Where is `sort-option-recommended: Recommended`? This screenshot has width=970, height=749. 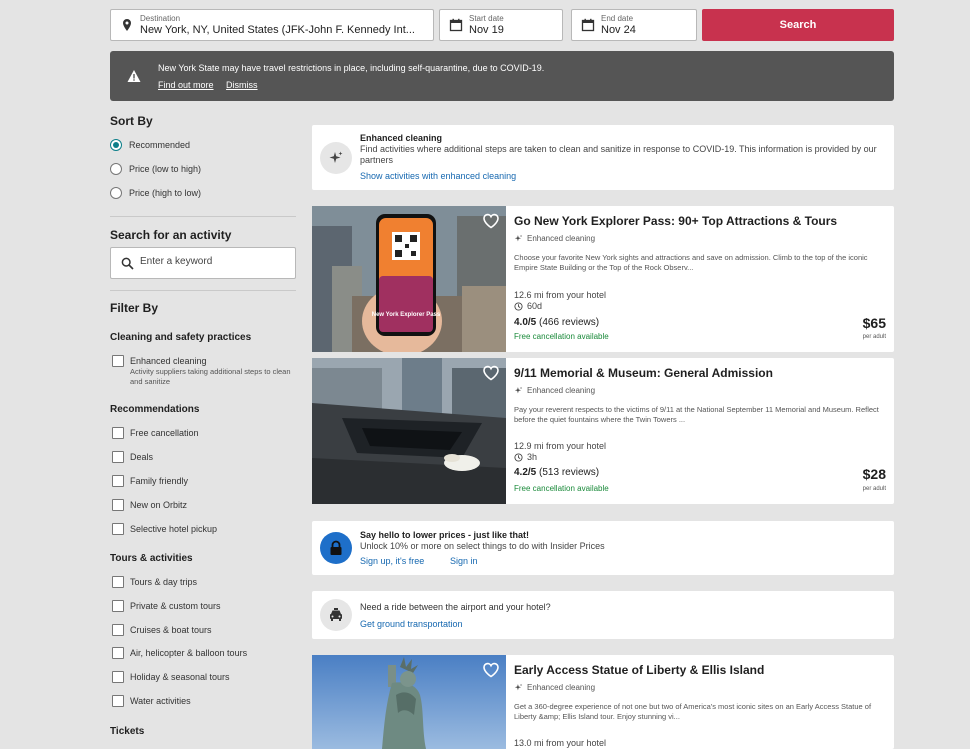 sort-option-recommended: Recommended is located at coordinates (150, 145).